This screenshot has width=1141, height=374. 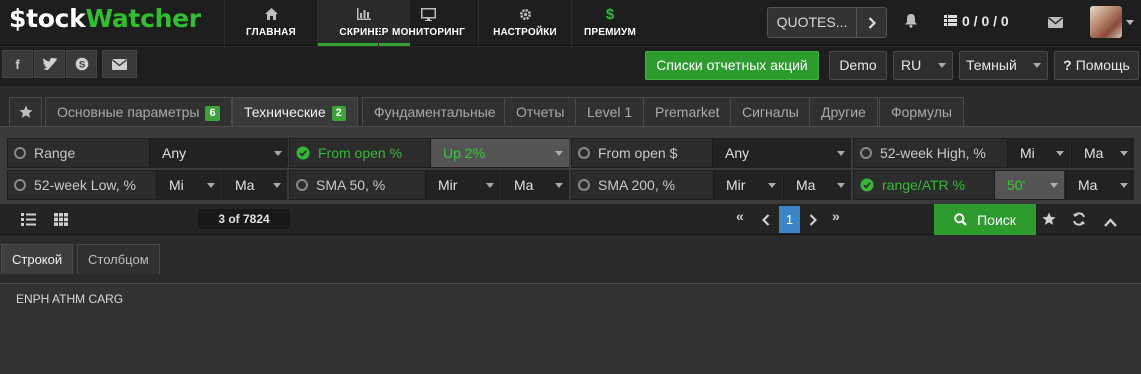 I want to click on nav-home: ГЛАВНАЯ, so click(x=270, y=23).